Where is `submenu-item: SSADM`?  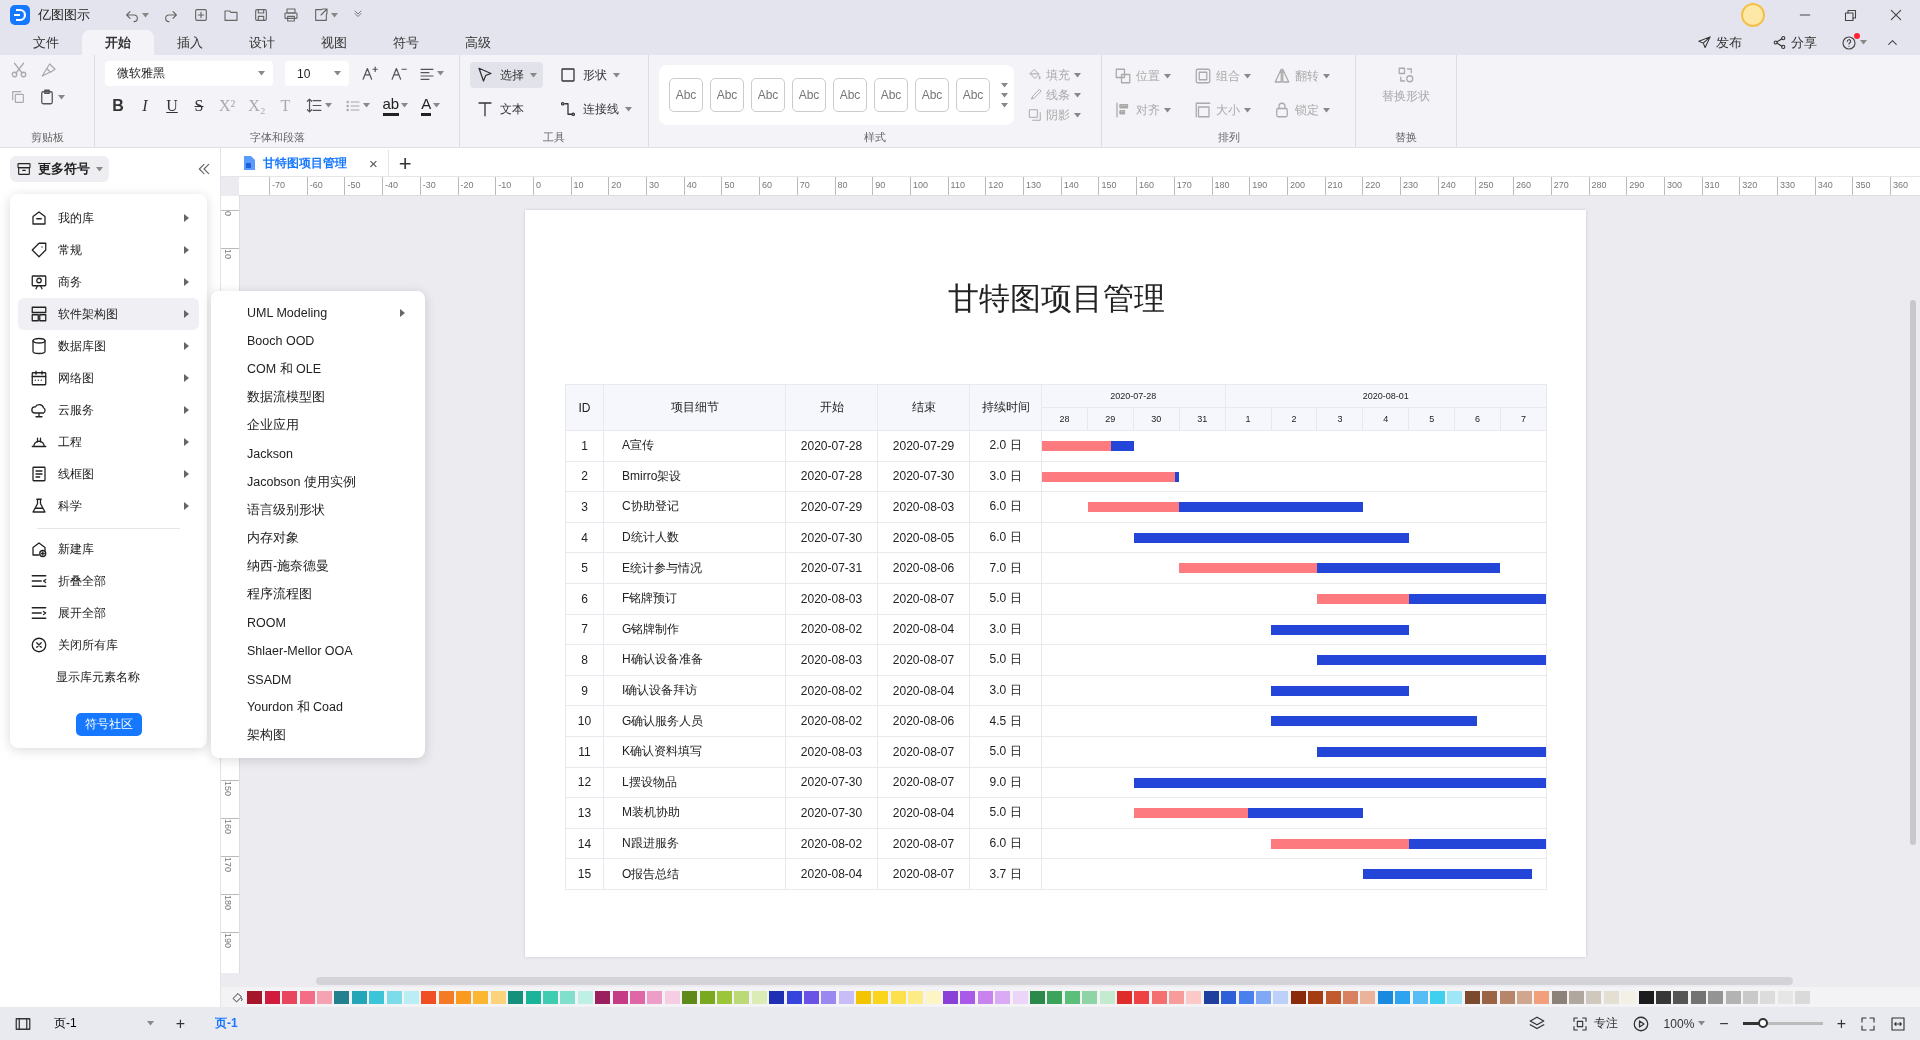 submenu-item: SSADM is located at coordinates (318, 679).